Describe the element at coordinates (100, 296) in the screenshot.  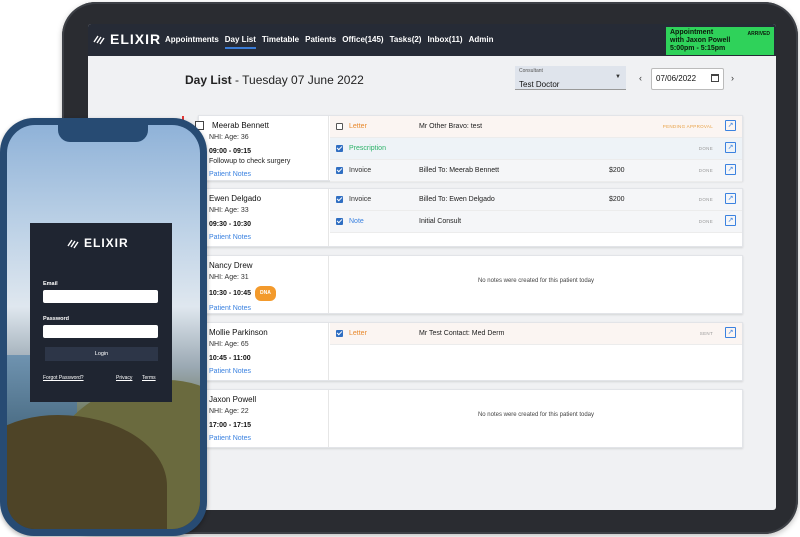
I see `email-field` at that location.